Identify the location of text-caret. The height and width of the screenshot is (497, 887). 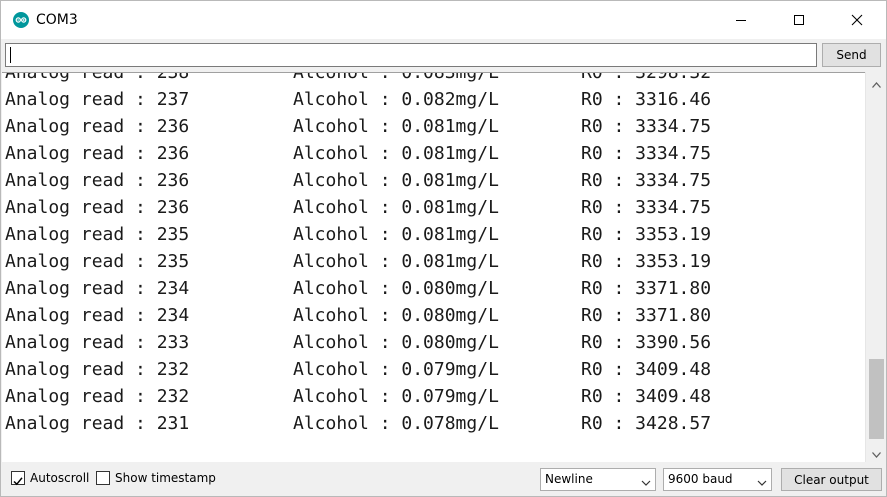
(10, 55).